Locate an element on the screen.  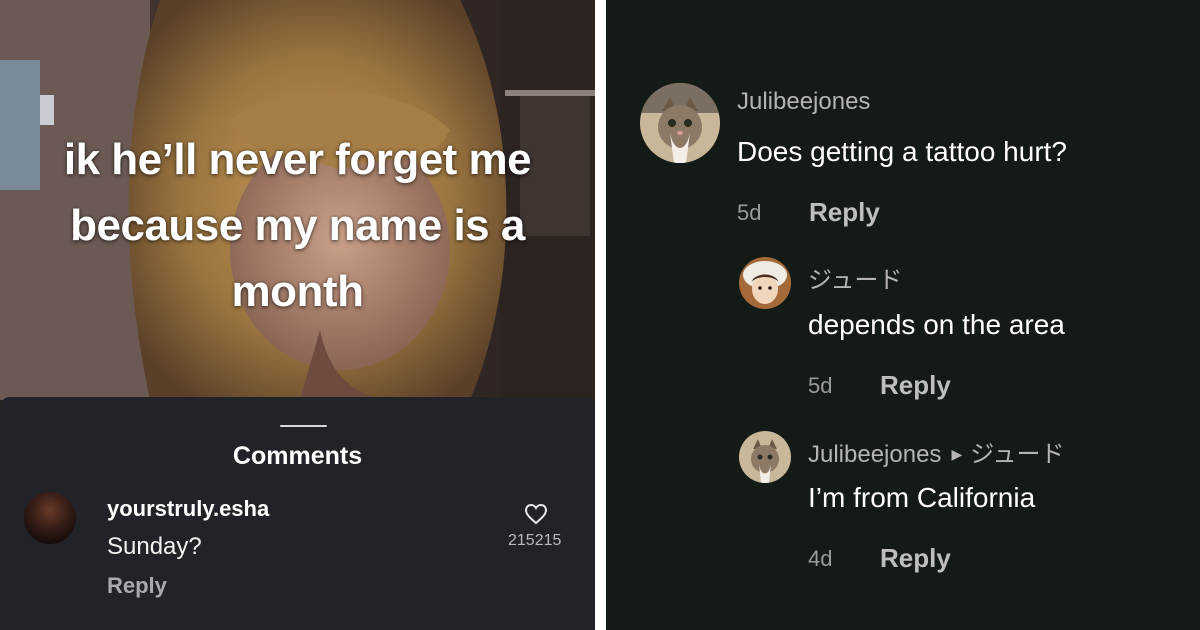
caption-line: because my name is a is located at coordinates (297, 225).